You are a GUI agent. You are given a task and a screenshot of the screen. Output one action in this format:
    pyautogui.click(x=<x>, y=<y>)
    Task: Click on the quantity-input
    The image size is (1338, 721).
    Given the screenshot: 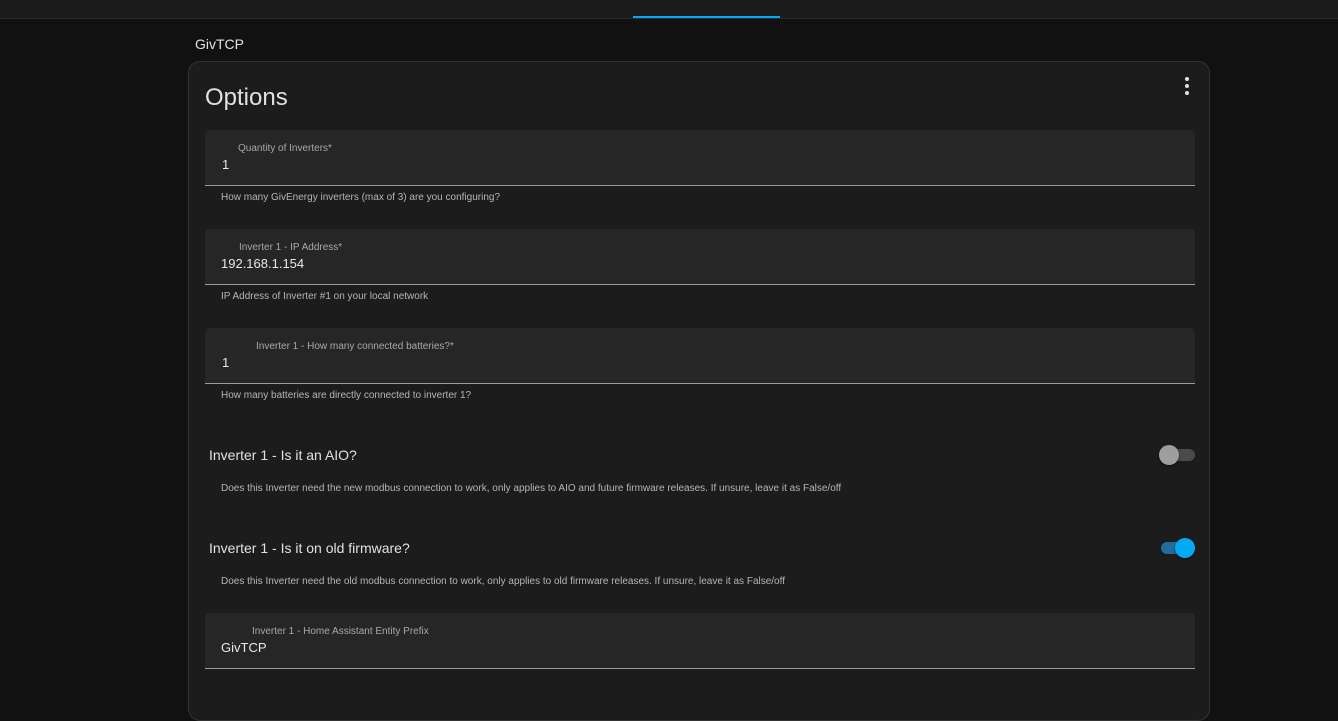 What is the action you would take?
    pyautogui.click(x=697, y=164)
    